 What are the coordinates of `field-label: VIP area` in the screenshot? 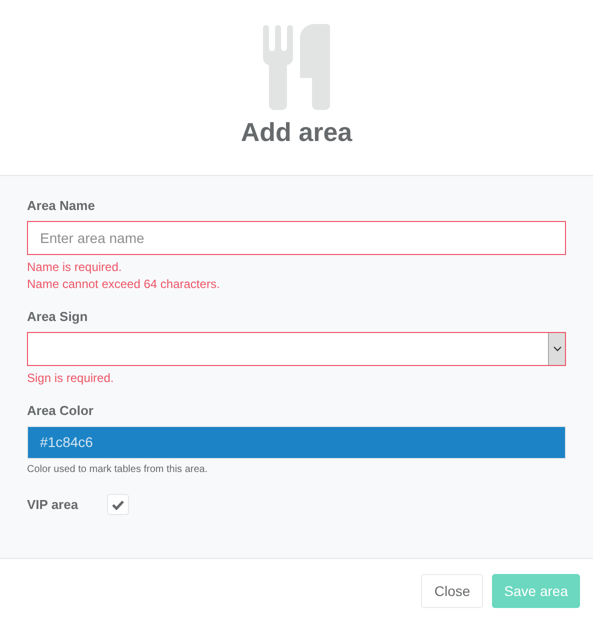 It's located at (53, 505).